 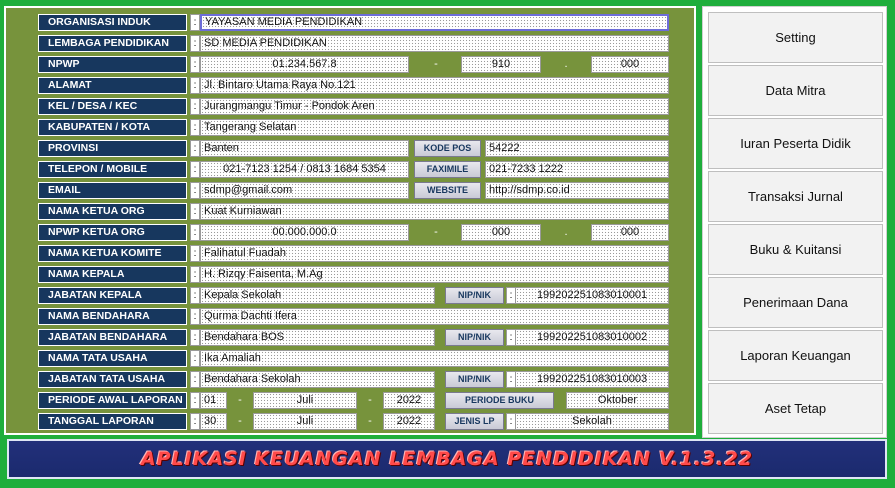 What do you see at coordinates (592, 295) in the screenshot?
I see `nip-kepala-field: 199202251083010001` at bounding box center [592, 295].